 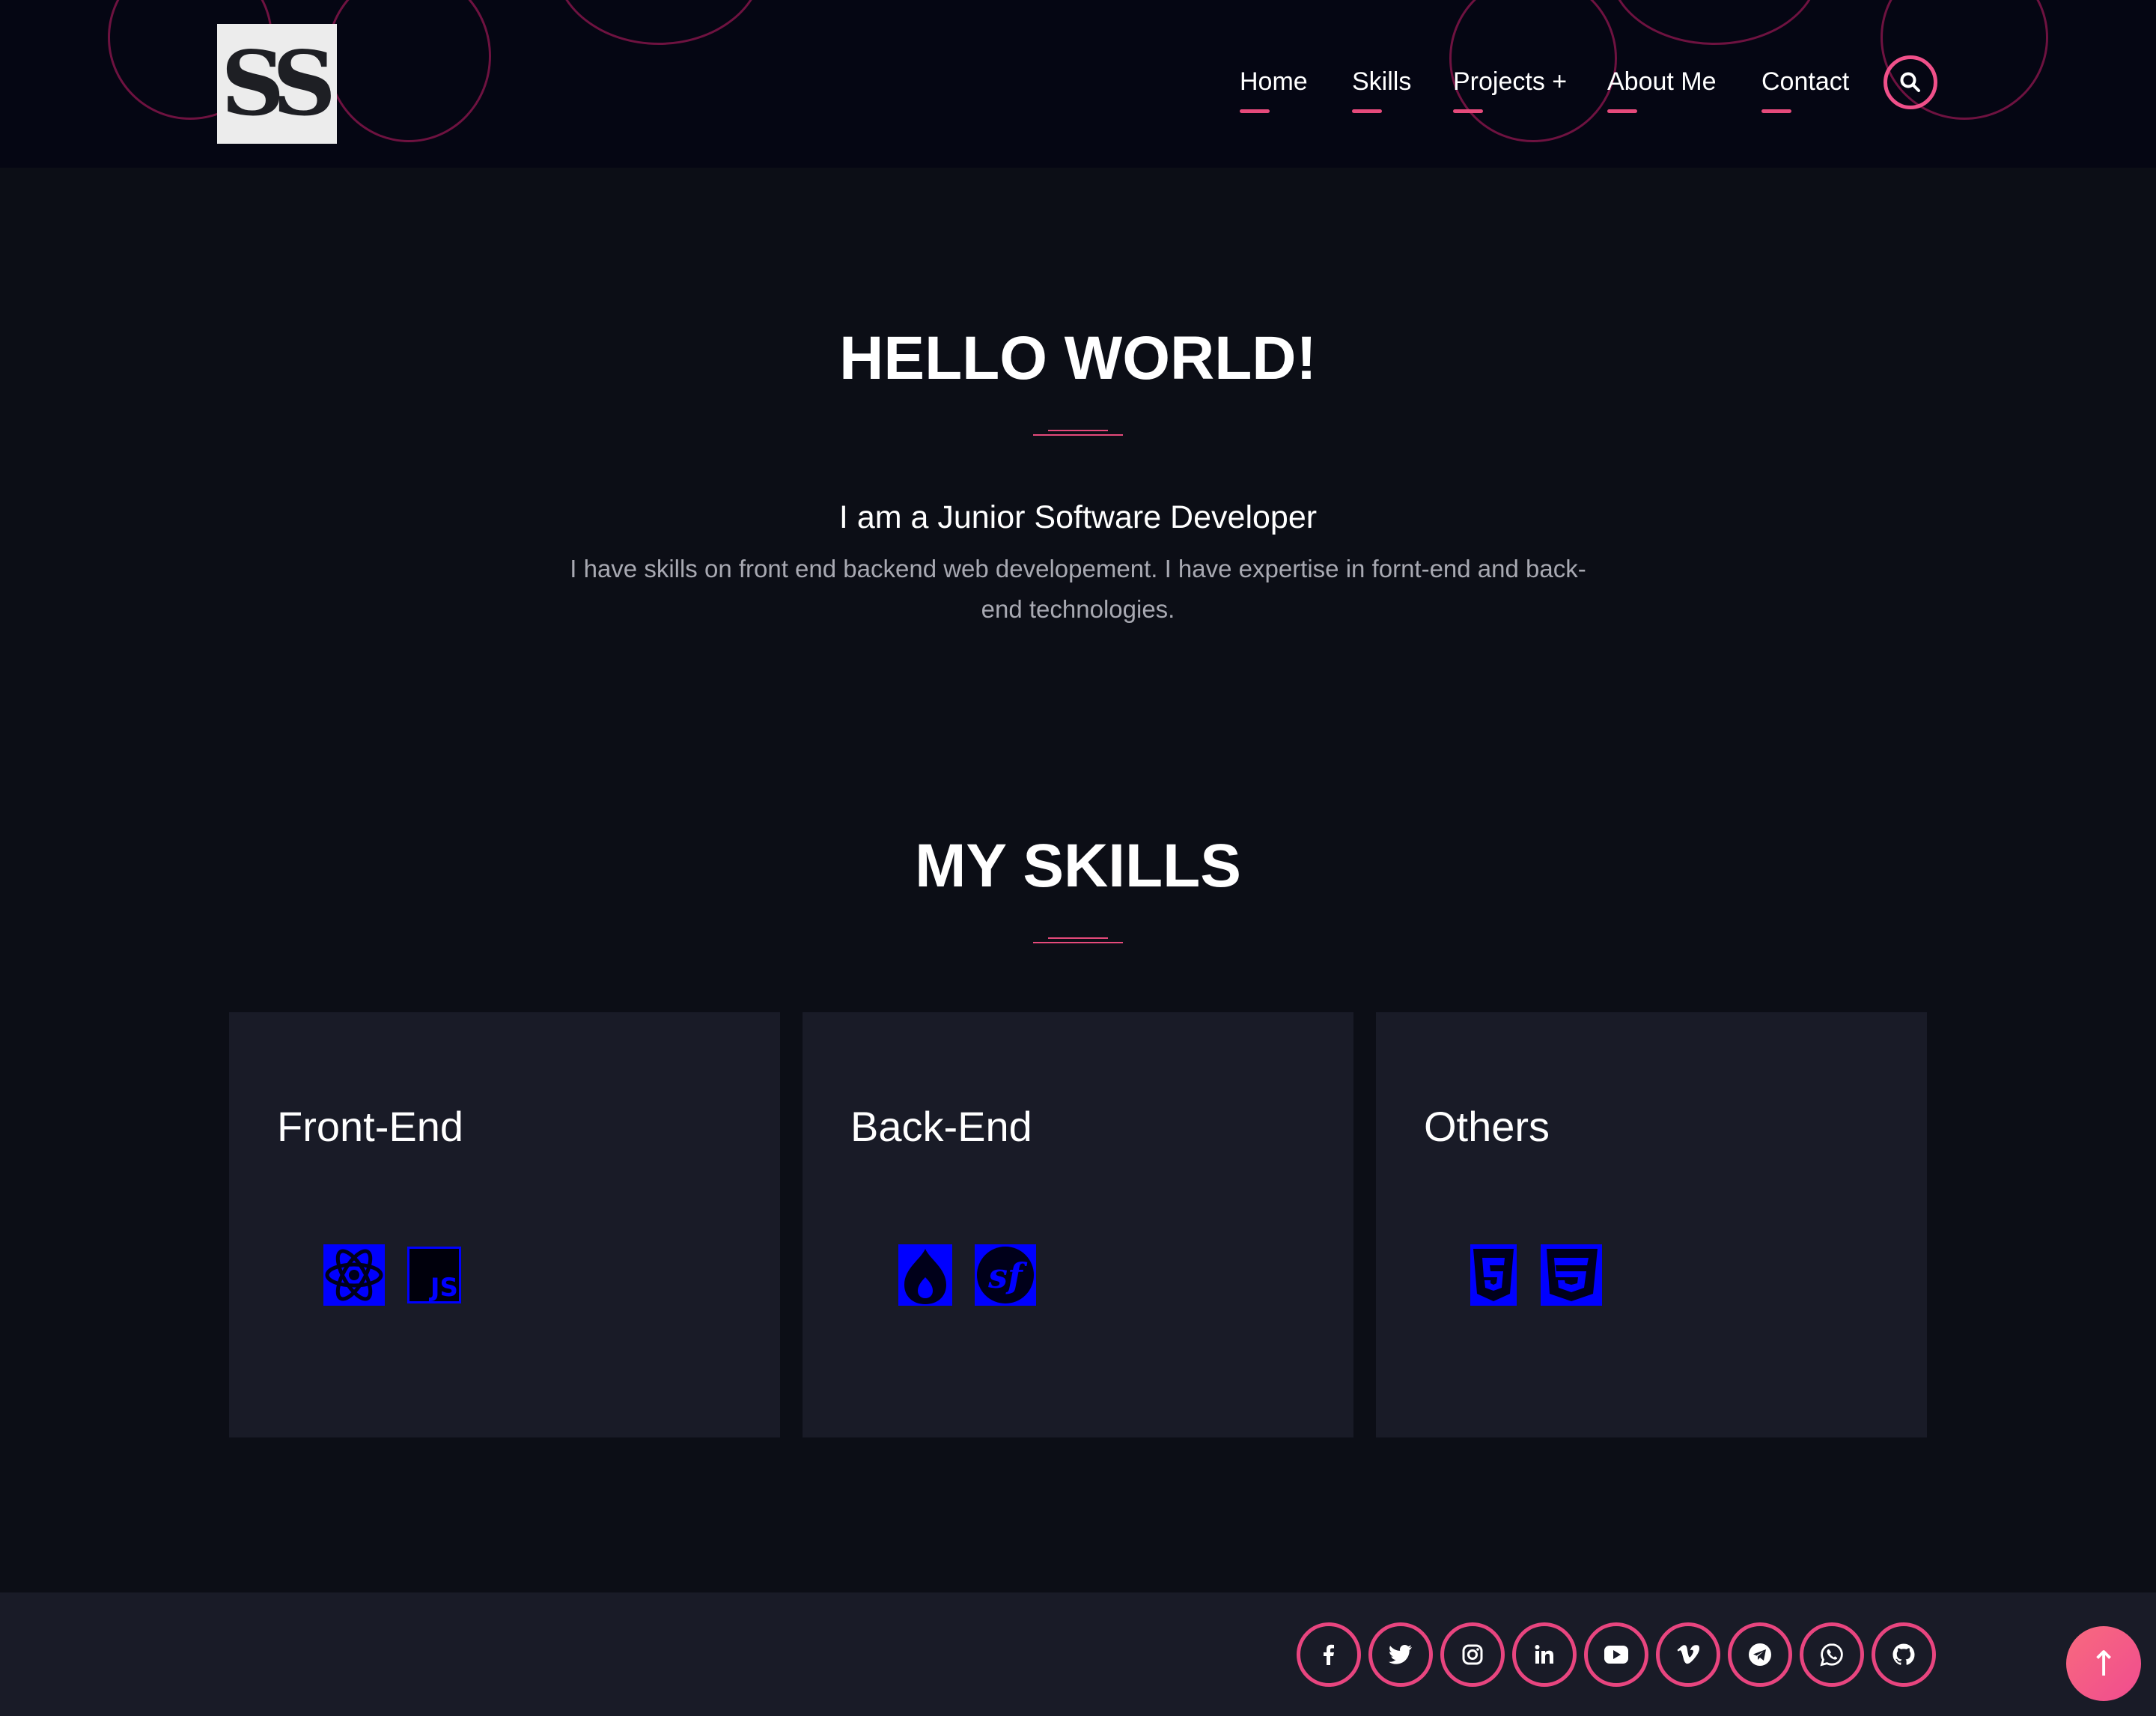 What do you see at coordinates (1078, 940) in the screenshot?
I see `skills-title-divider` at bounding box center [1078, 940].